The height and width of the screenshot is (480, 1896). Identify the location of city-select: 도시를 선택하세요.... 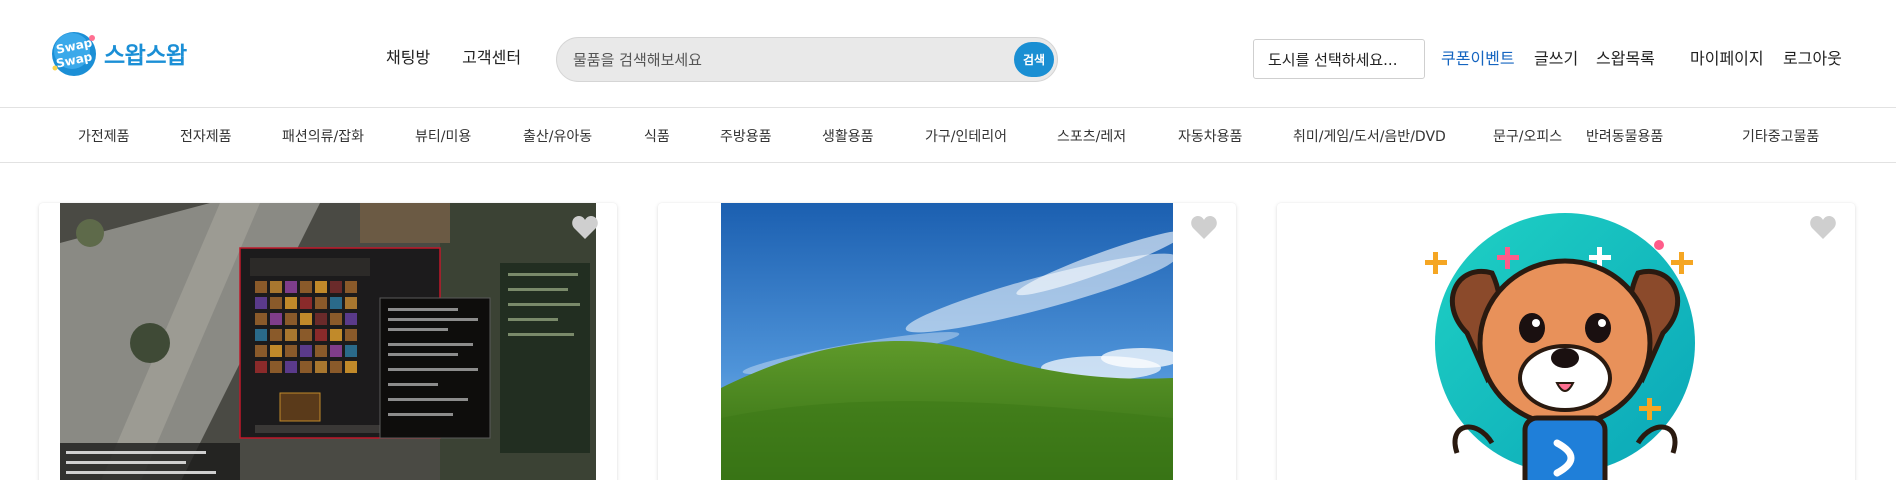
(1339, 59).